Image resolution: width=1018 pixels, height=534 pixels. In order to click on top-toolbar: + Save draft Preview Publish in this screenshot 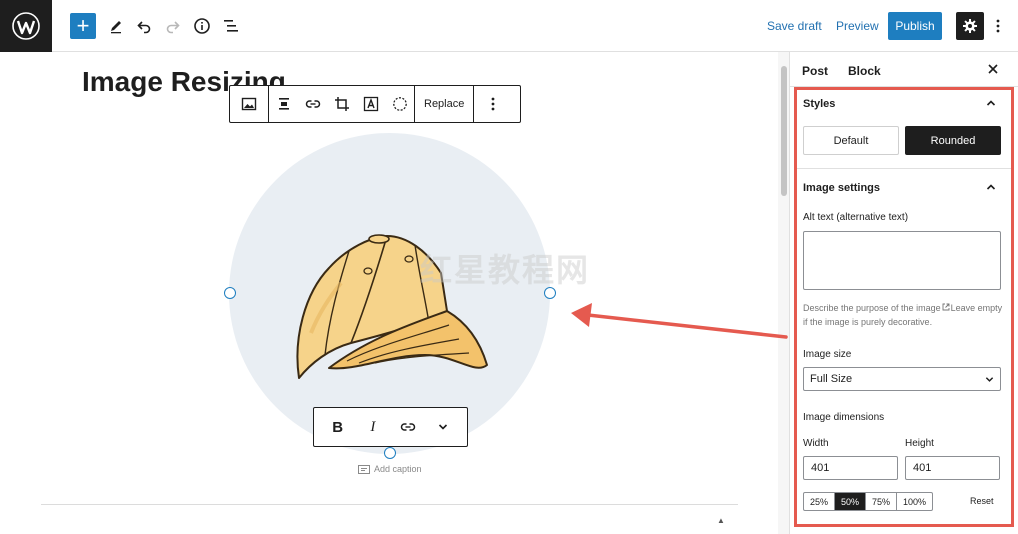, I will do `click(509, 26)`.